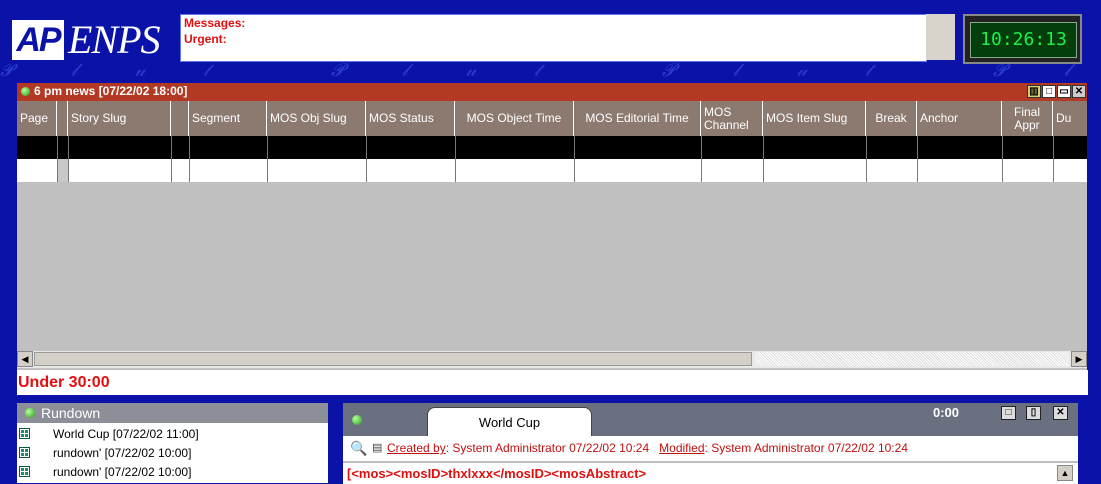 The height and width of the screenshot is (484, 1101). I want to click on clock-panel: 10:26:13, so click(1022, 39).